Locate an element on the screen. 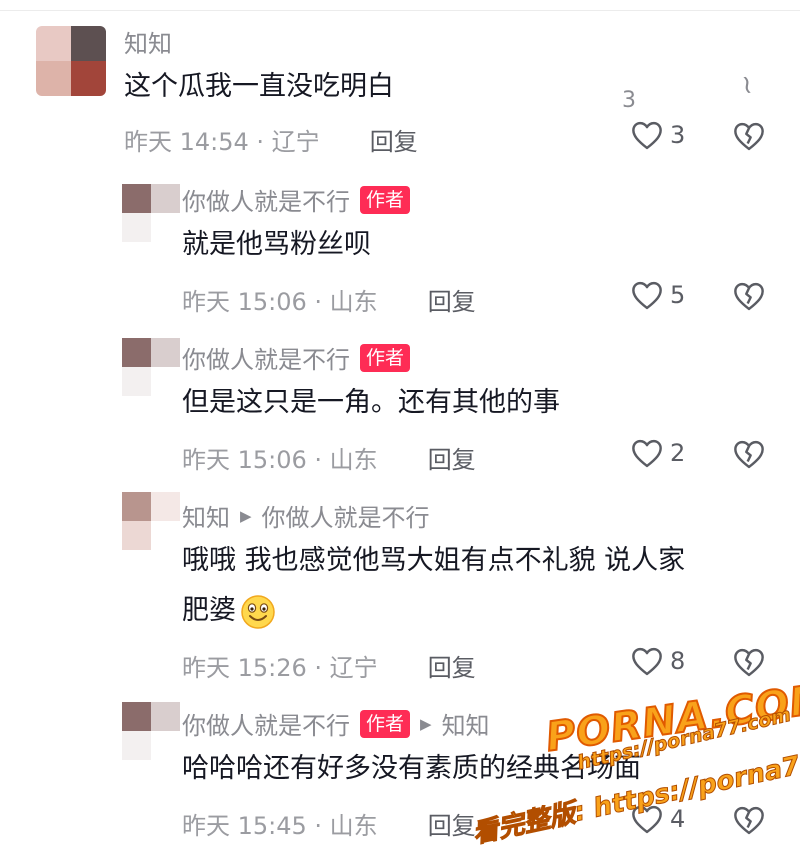 The height and width of the screenshot is (857, 800). reply-to-username: 你做人就是不行 is located at coordinates (346, 515).